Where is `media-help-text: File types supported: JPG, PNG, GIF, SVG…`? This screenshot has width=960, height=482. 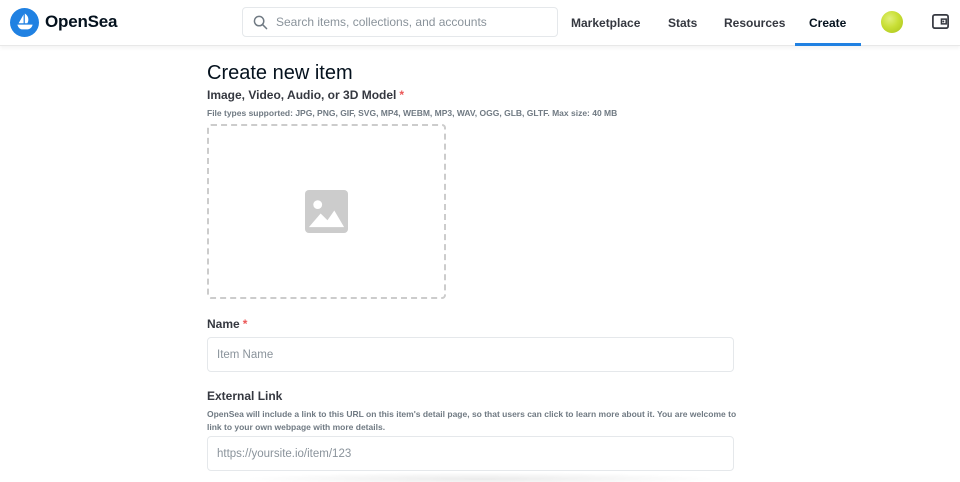
media-help-text: File types supported: JPG, PNG, GIF, SVG… is located at coordinates (412, 113).